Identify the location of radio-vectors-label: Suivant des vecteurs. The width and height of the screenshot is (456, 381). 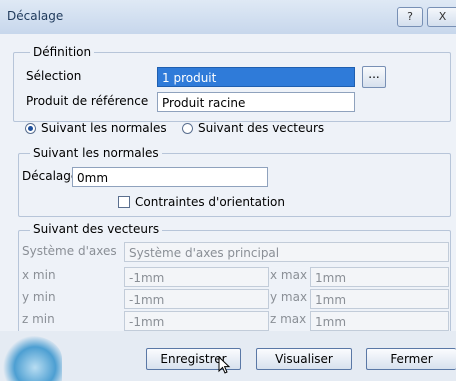
(261, 128).